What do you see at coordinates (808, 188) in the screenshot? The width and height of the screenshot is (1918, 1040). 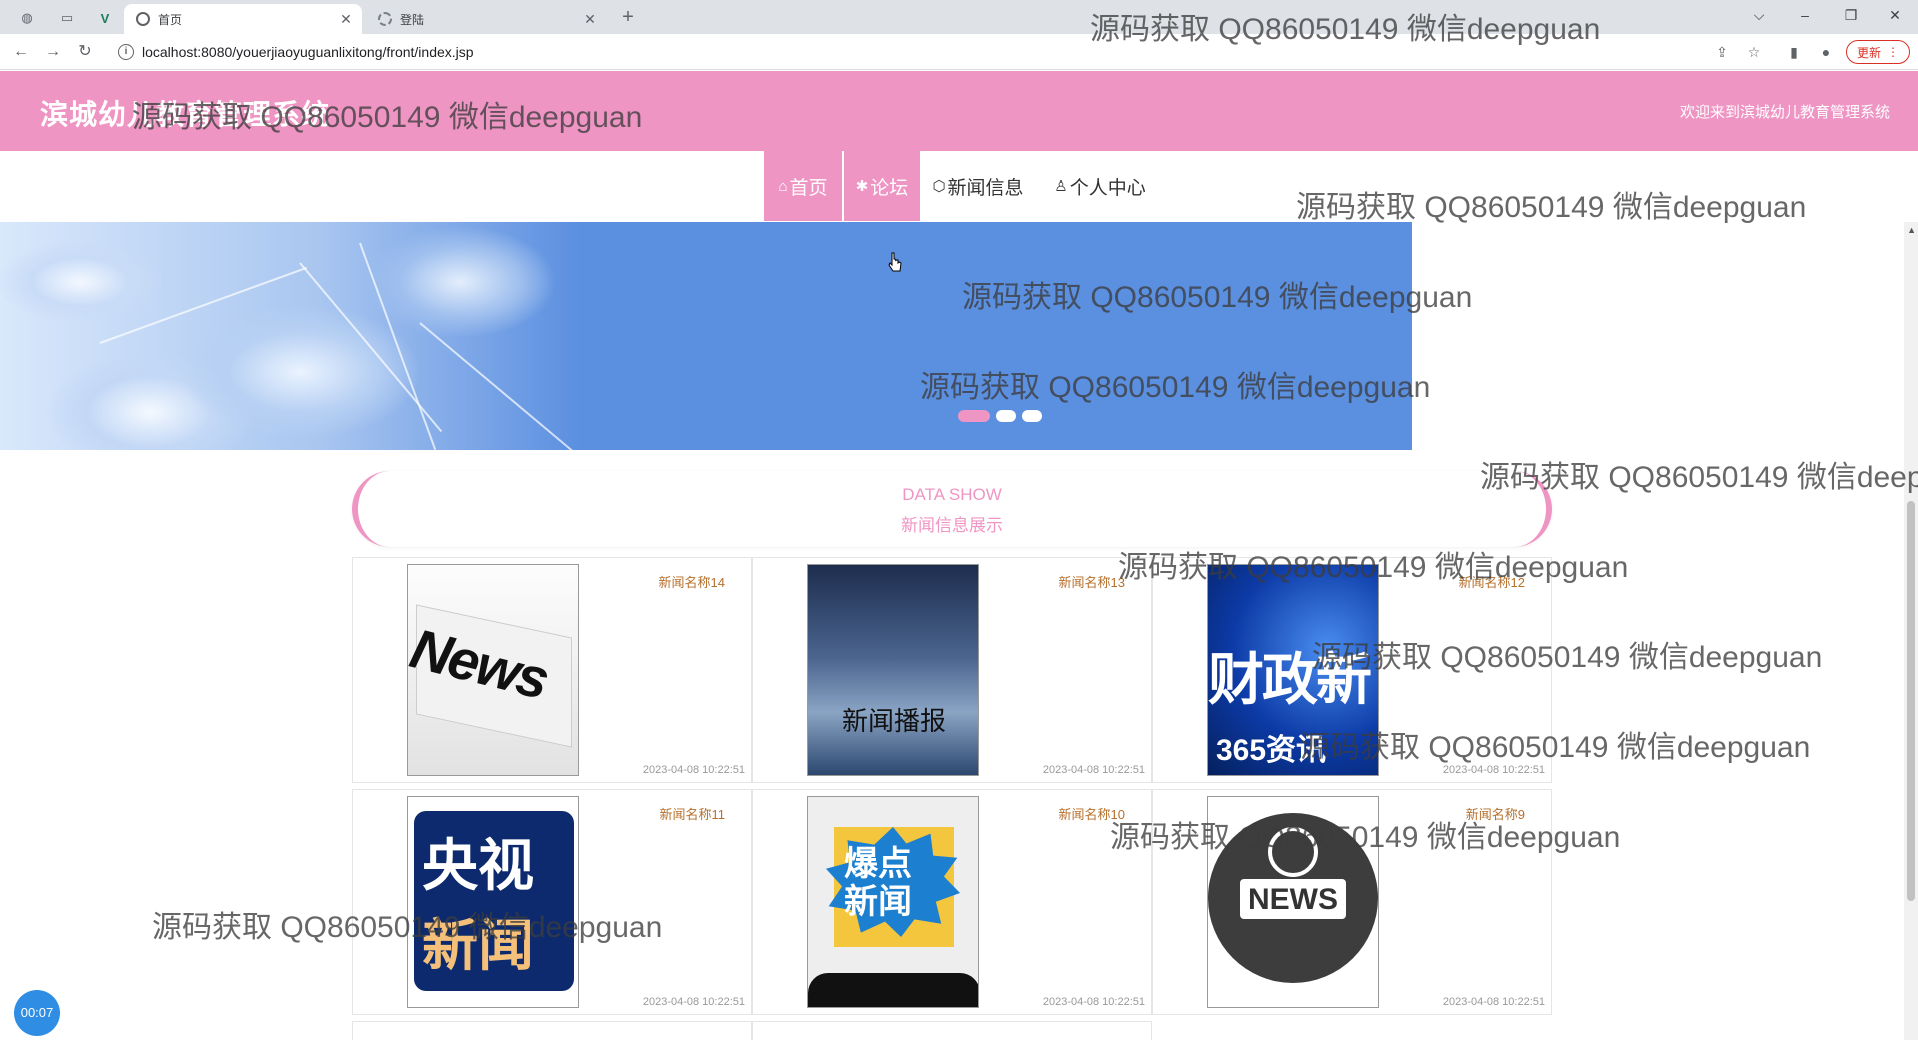 I see `nav-label: 首页` at bounding box center [808, 188].